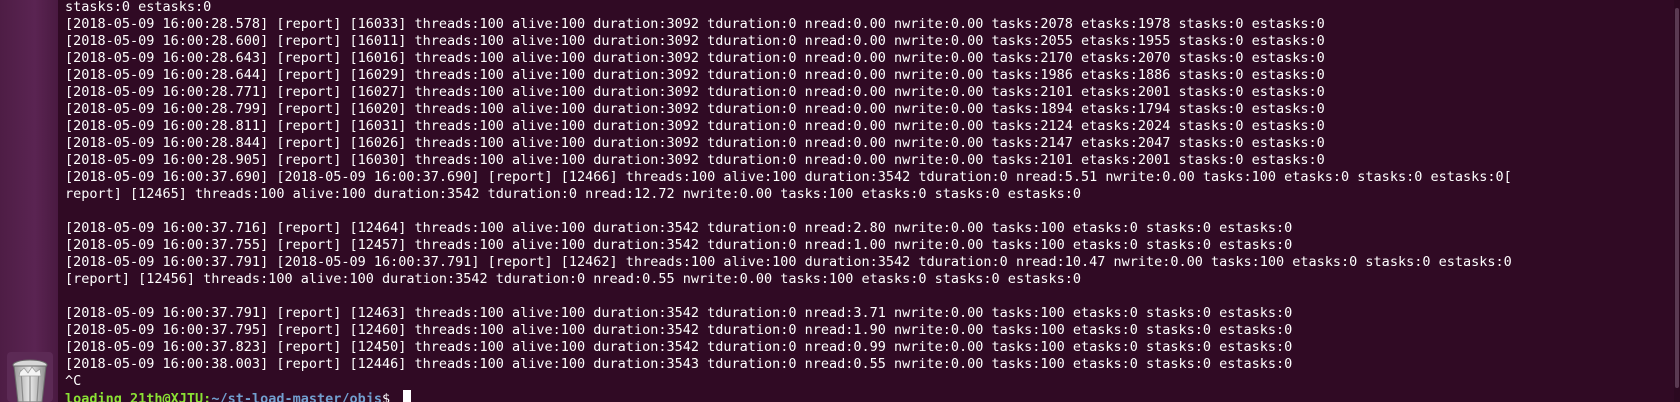 This screenshot has height=402, width=1680. I want to click on terminal-scrollbar, so click(1677, 201).